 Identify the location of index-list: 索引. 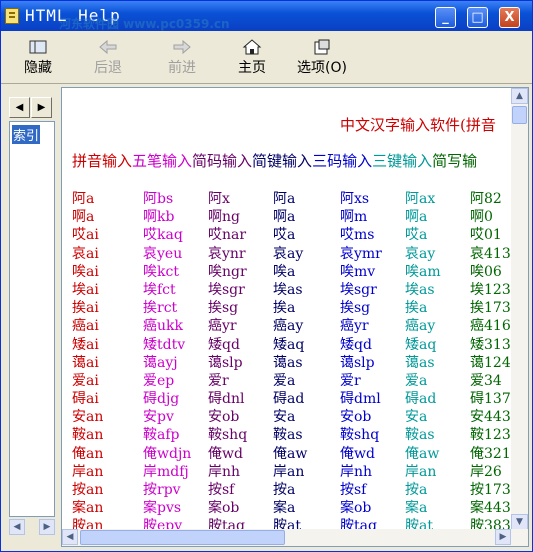
(32, 319).